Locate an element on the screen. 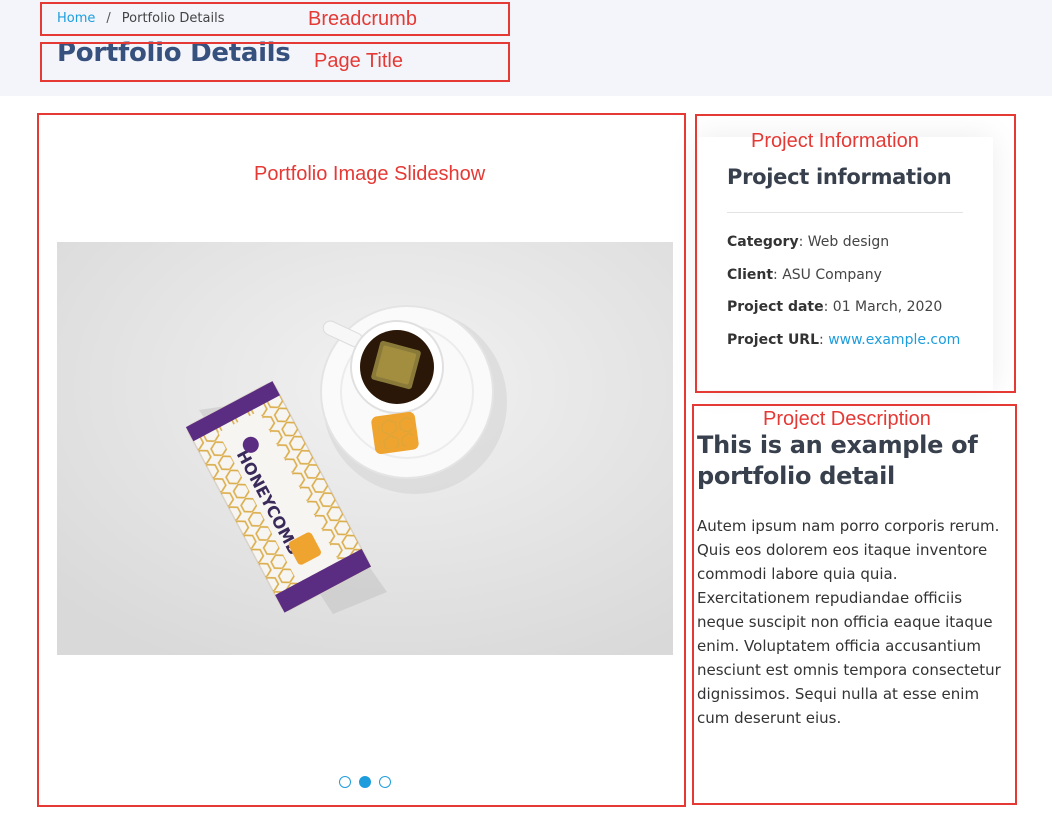  annotation-box-project-information is located at coordinates (855, 253).